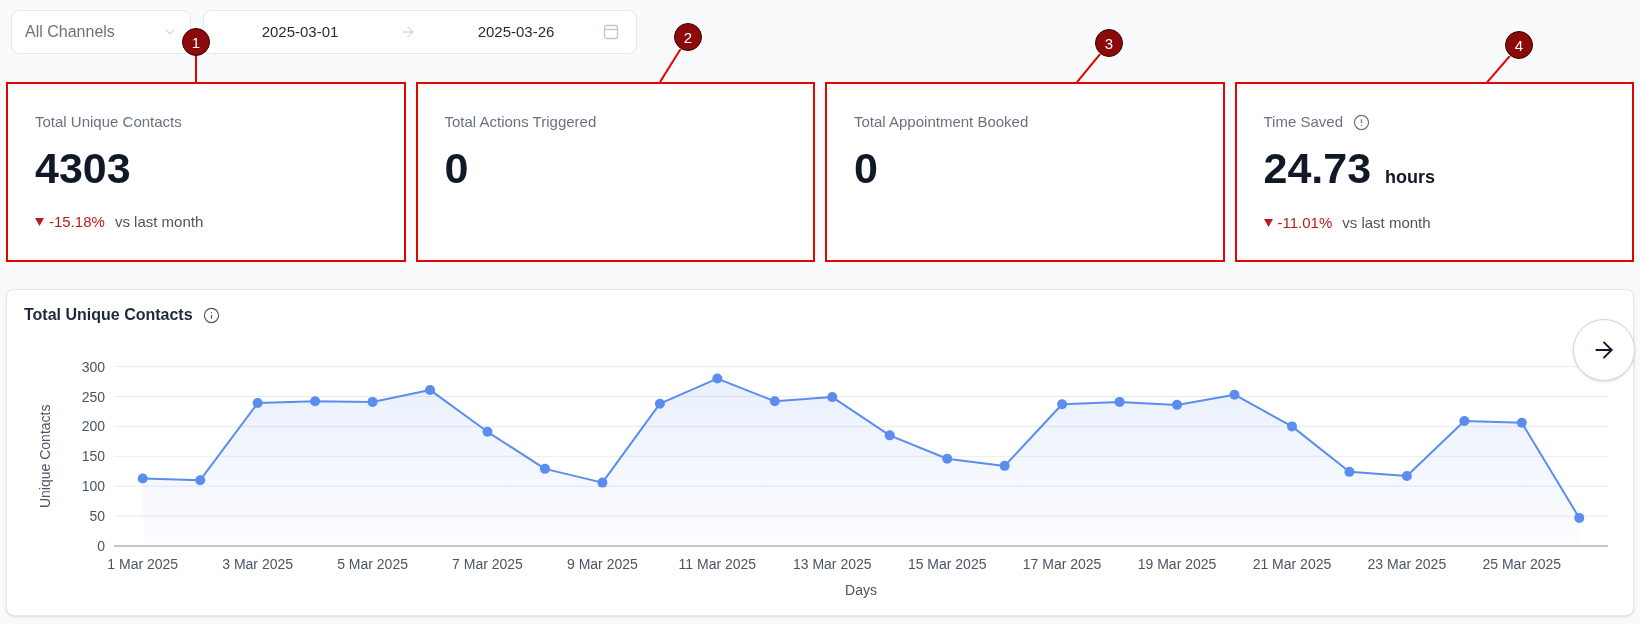 This screenshot has width=1640, height=624. What do you see at coordinates (93, 486) in the screenshot?
I see `y-tick-label: 100` at bounding box center [93, 486].